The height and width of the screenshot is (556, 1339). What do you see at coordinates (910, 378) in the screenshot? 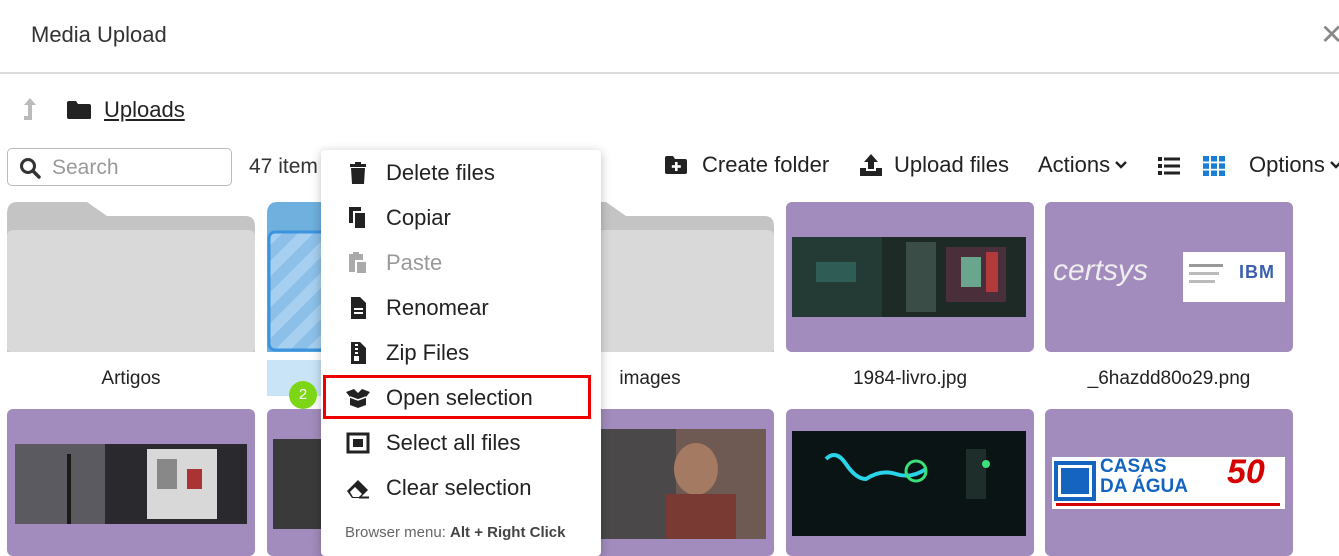
I see `tile-caption: 1984-livro.jpg` at bounding box center [910, 378].